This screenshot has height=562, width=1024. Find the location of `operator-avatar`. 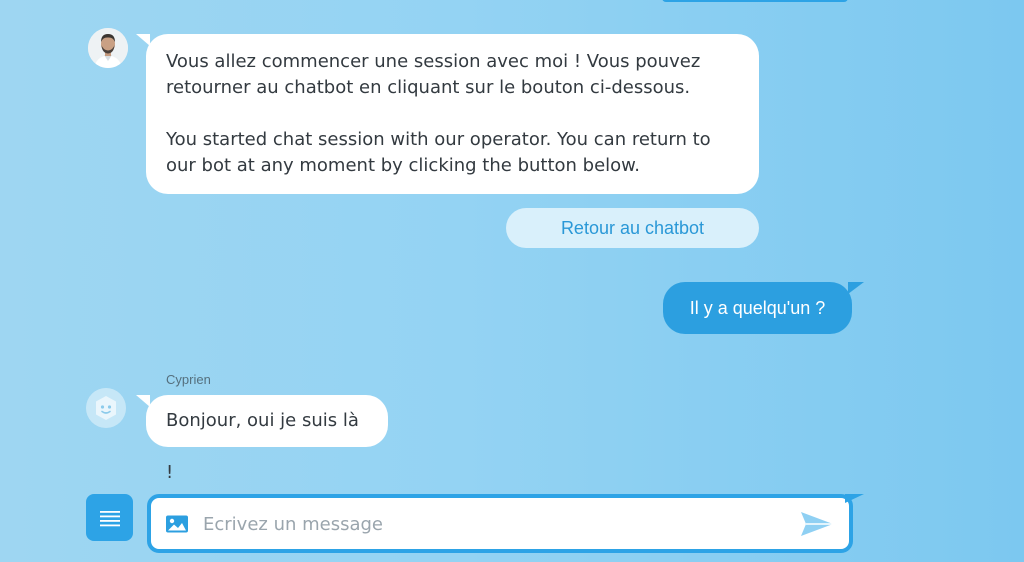

operator-avatar is located at coordinates (108, 48).